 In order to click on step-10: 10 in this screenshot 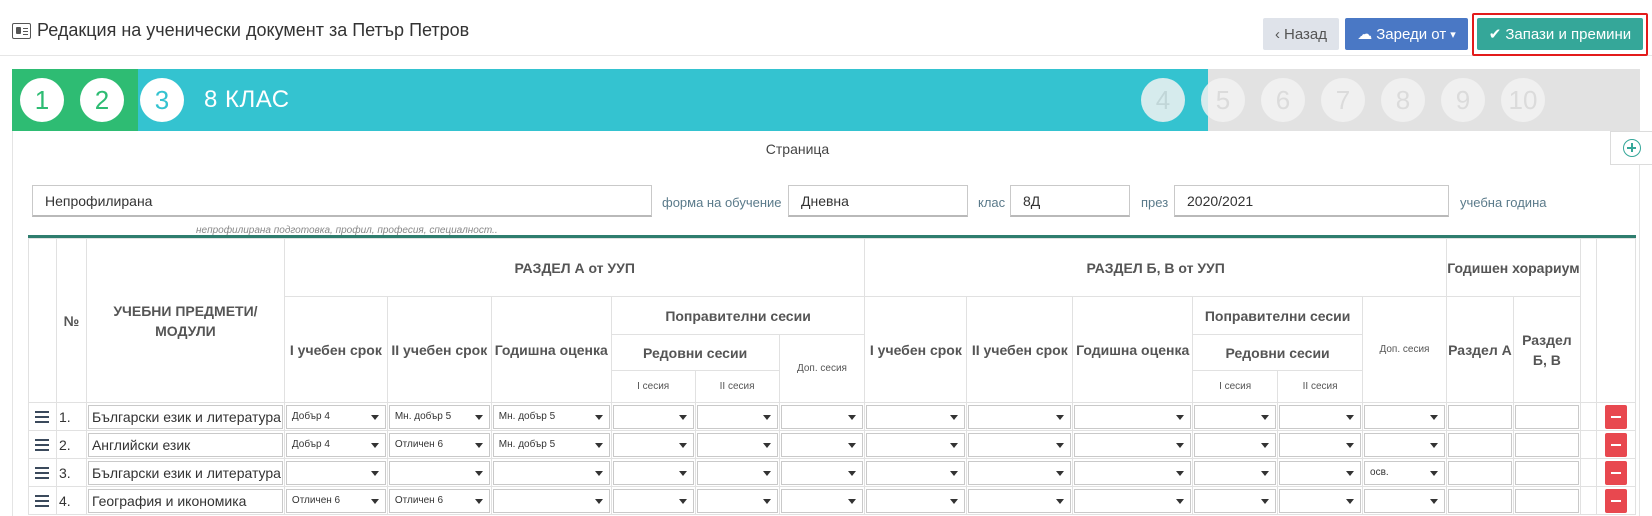, I will do `click(1523, 100)`.